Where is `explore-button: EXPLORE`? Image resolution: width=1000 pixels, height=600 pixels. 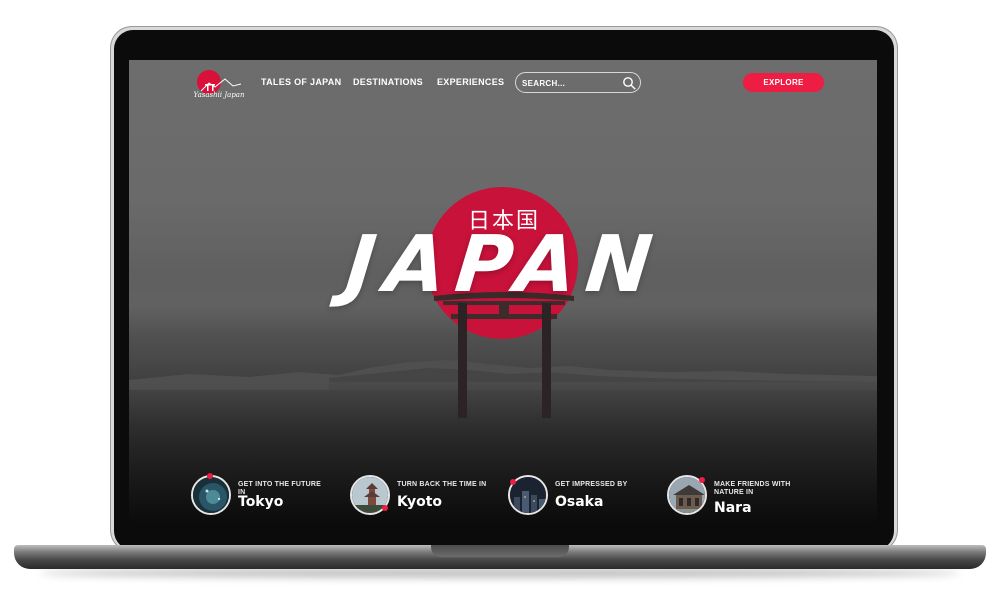
explore-button: EXPLORE is located at coordinates (783, 82).